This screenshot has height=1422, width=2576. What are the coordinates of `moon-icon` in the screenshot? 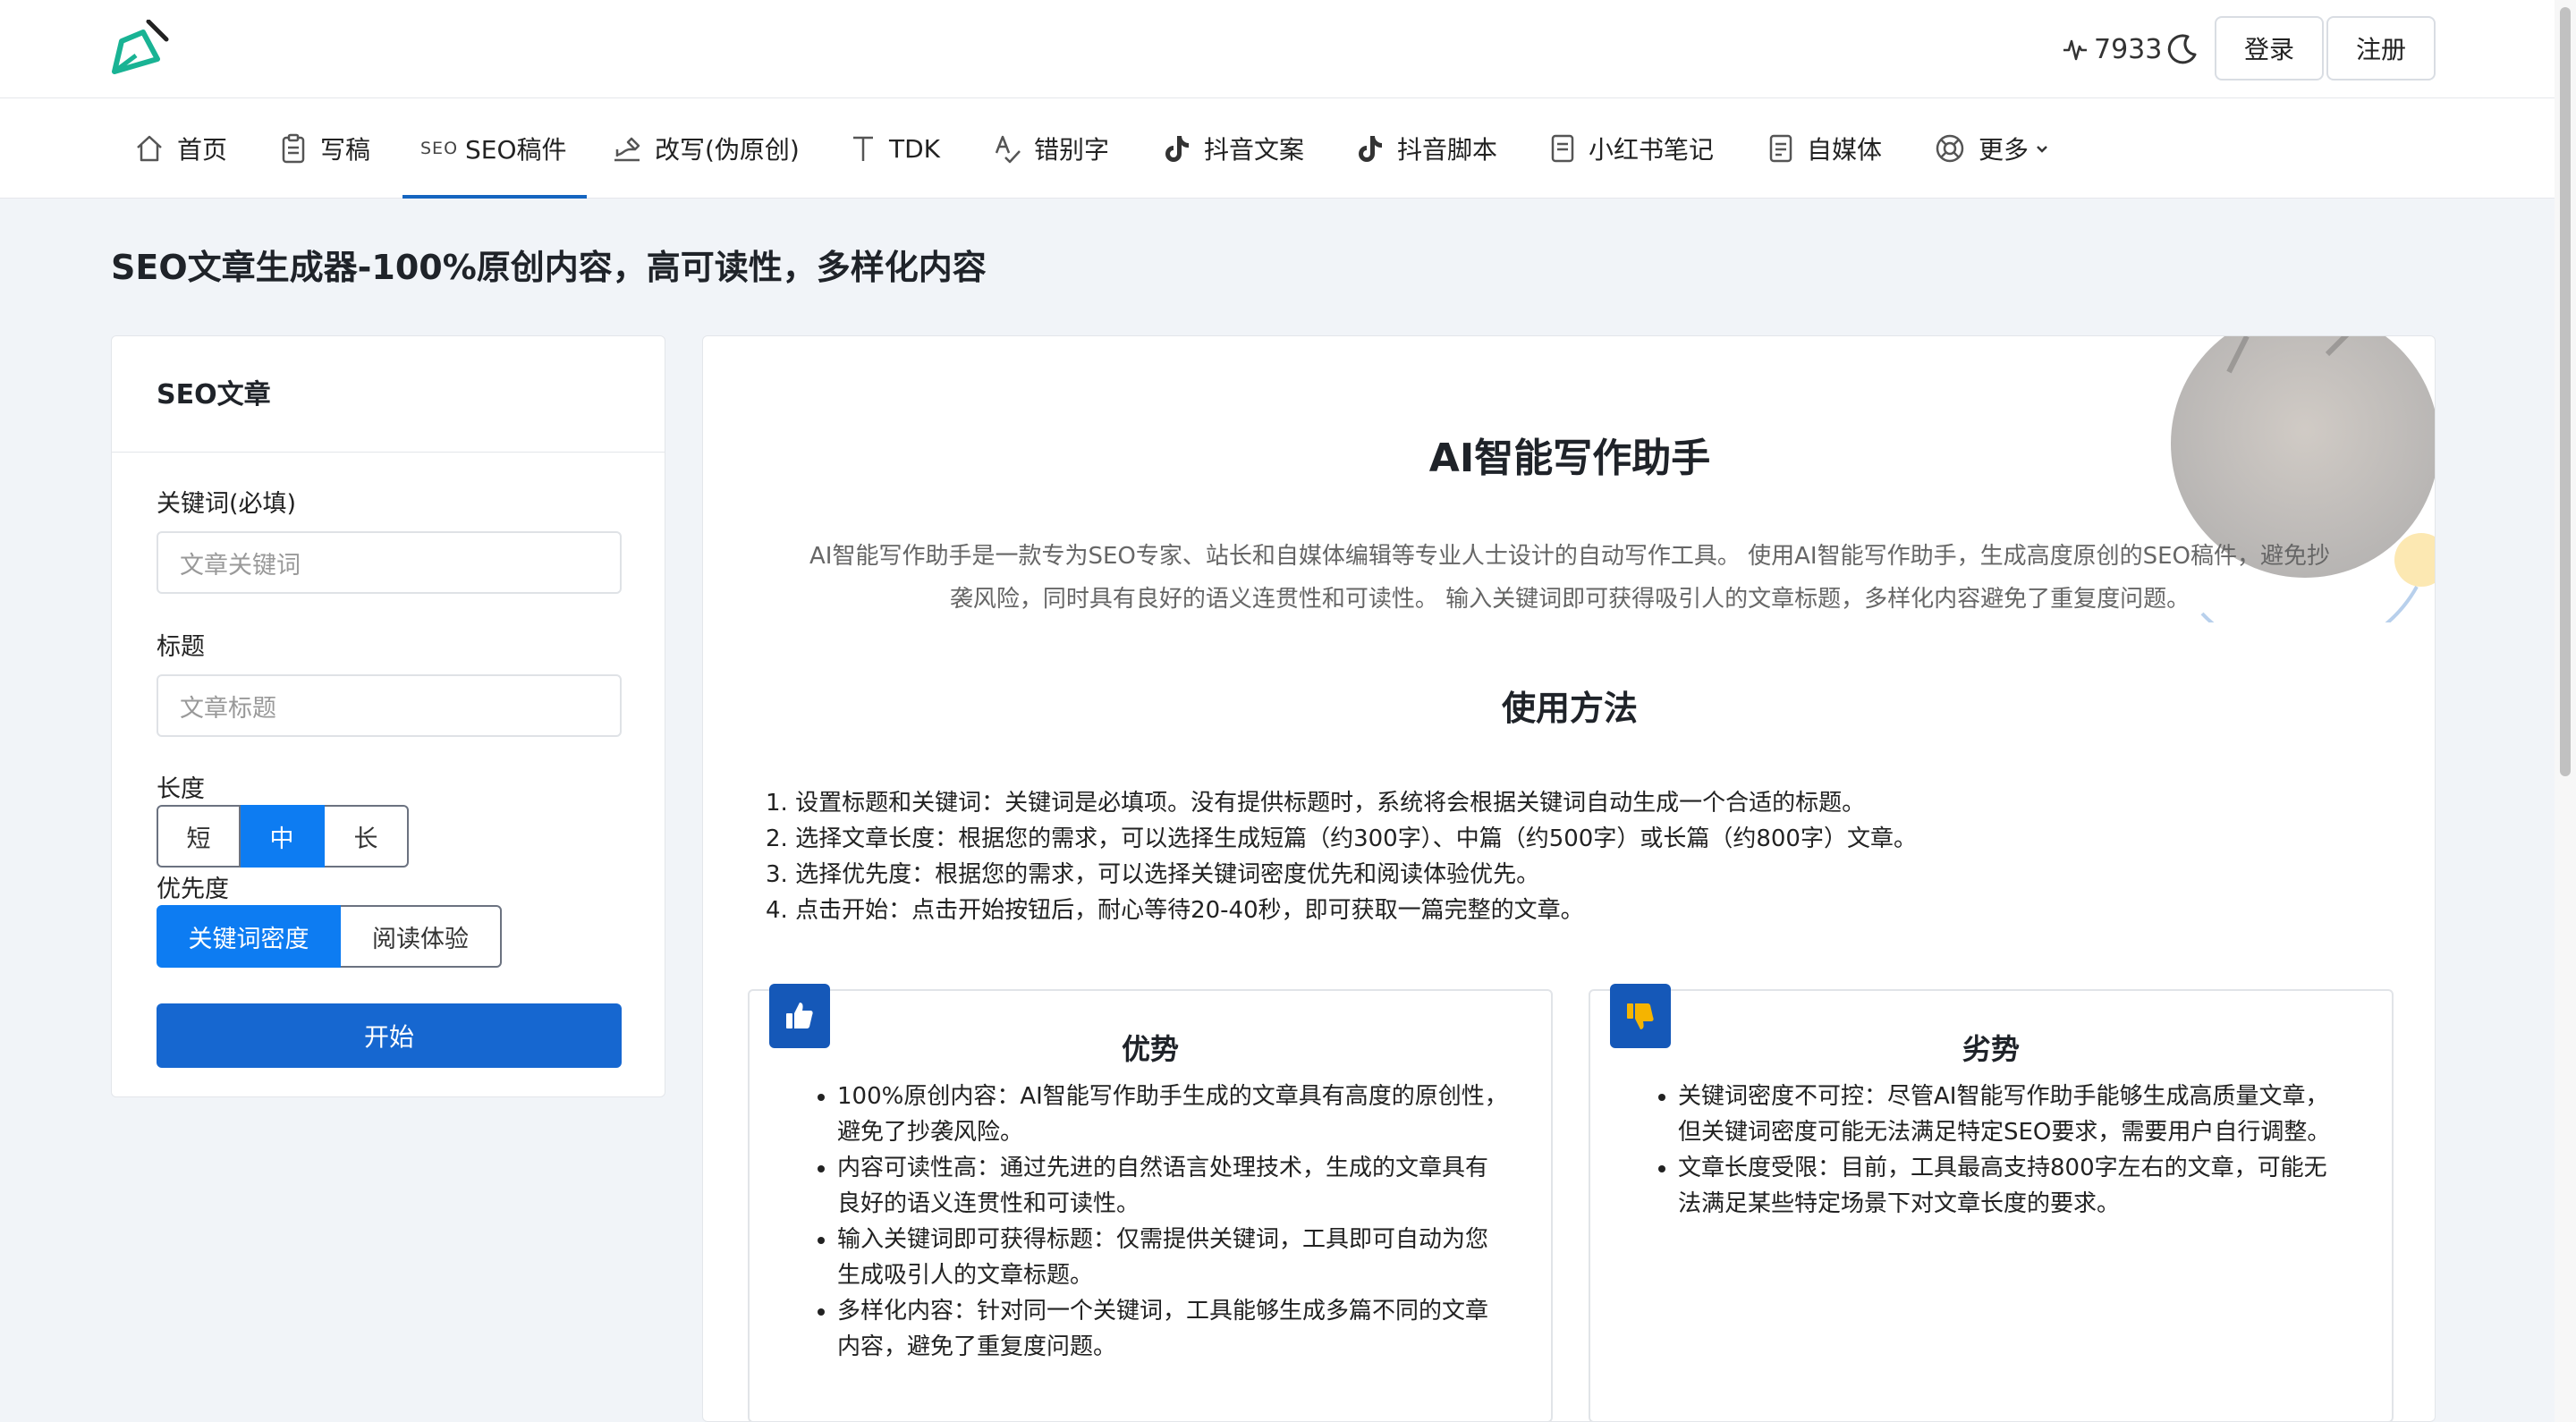 It's located at (2182, 49).